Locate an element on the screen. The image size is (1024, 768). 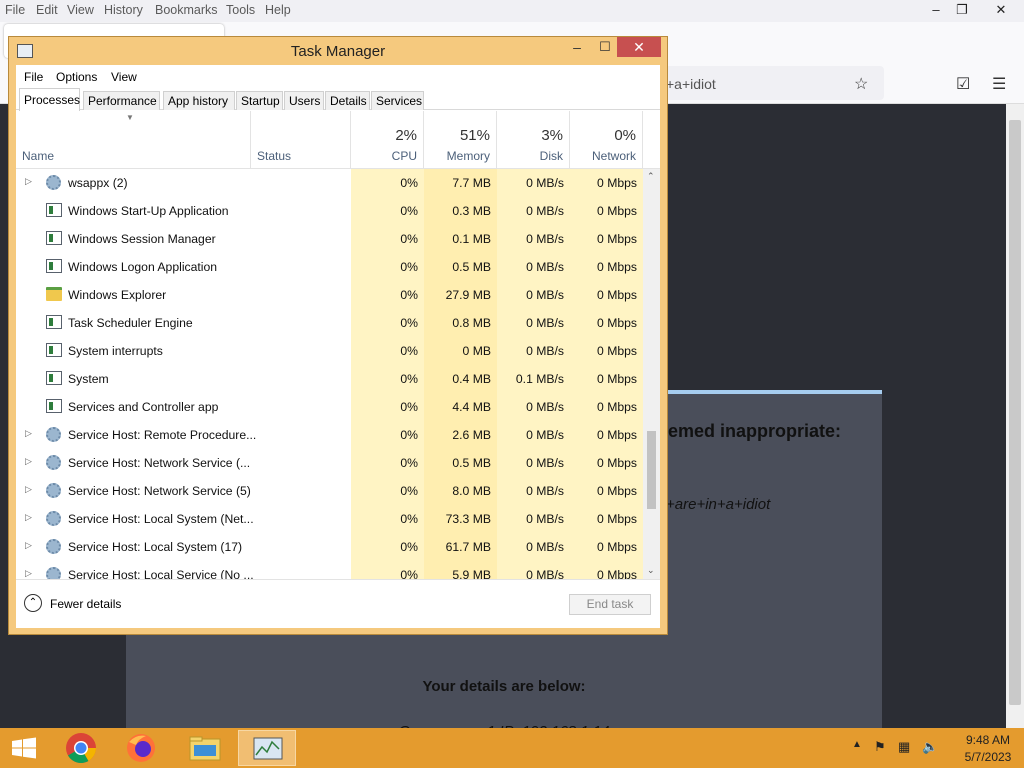
browser-menu-bookmarks: Bookmarks is located at coordinates (186, 10).